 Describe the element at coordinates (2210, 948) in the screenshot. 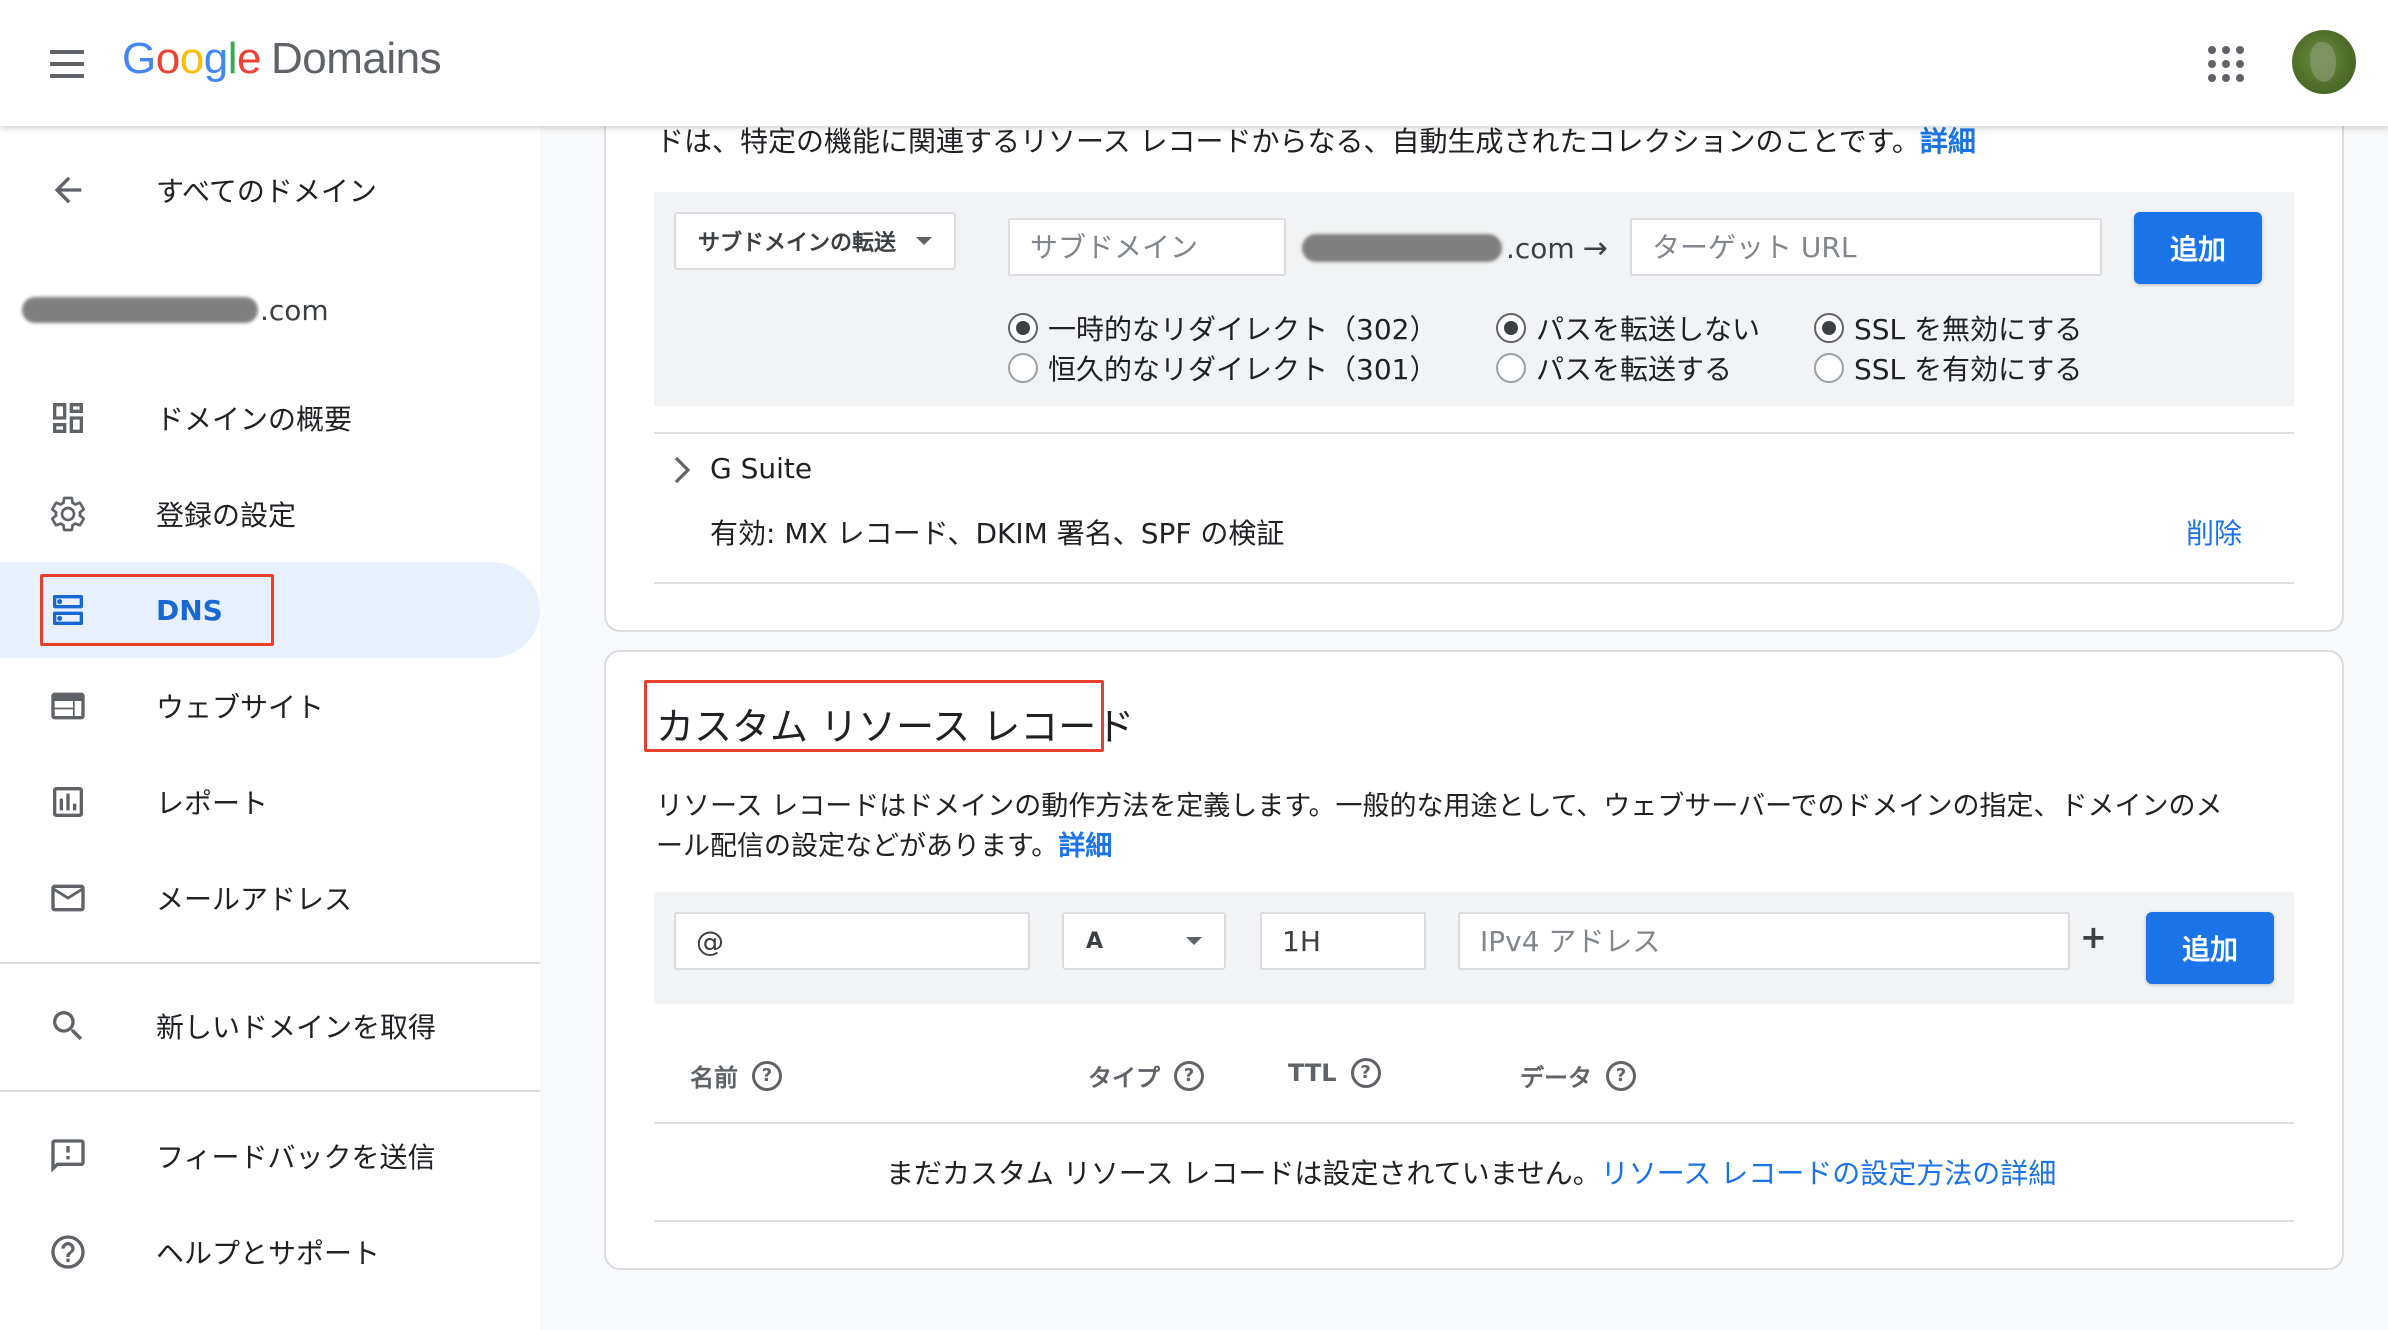

I see `add-record-button: 追加` at that location.